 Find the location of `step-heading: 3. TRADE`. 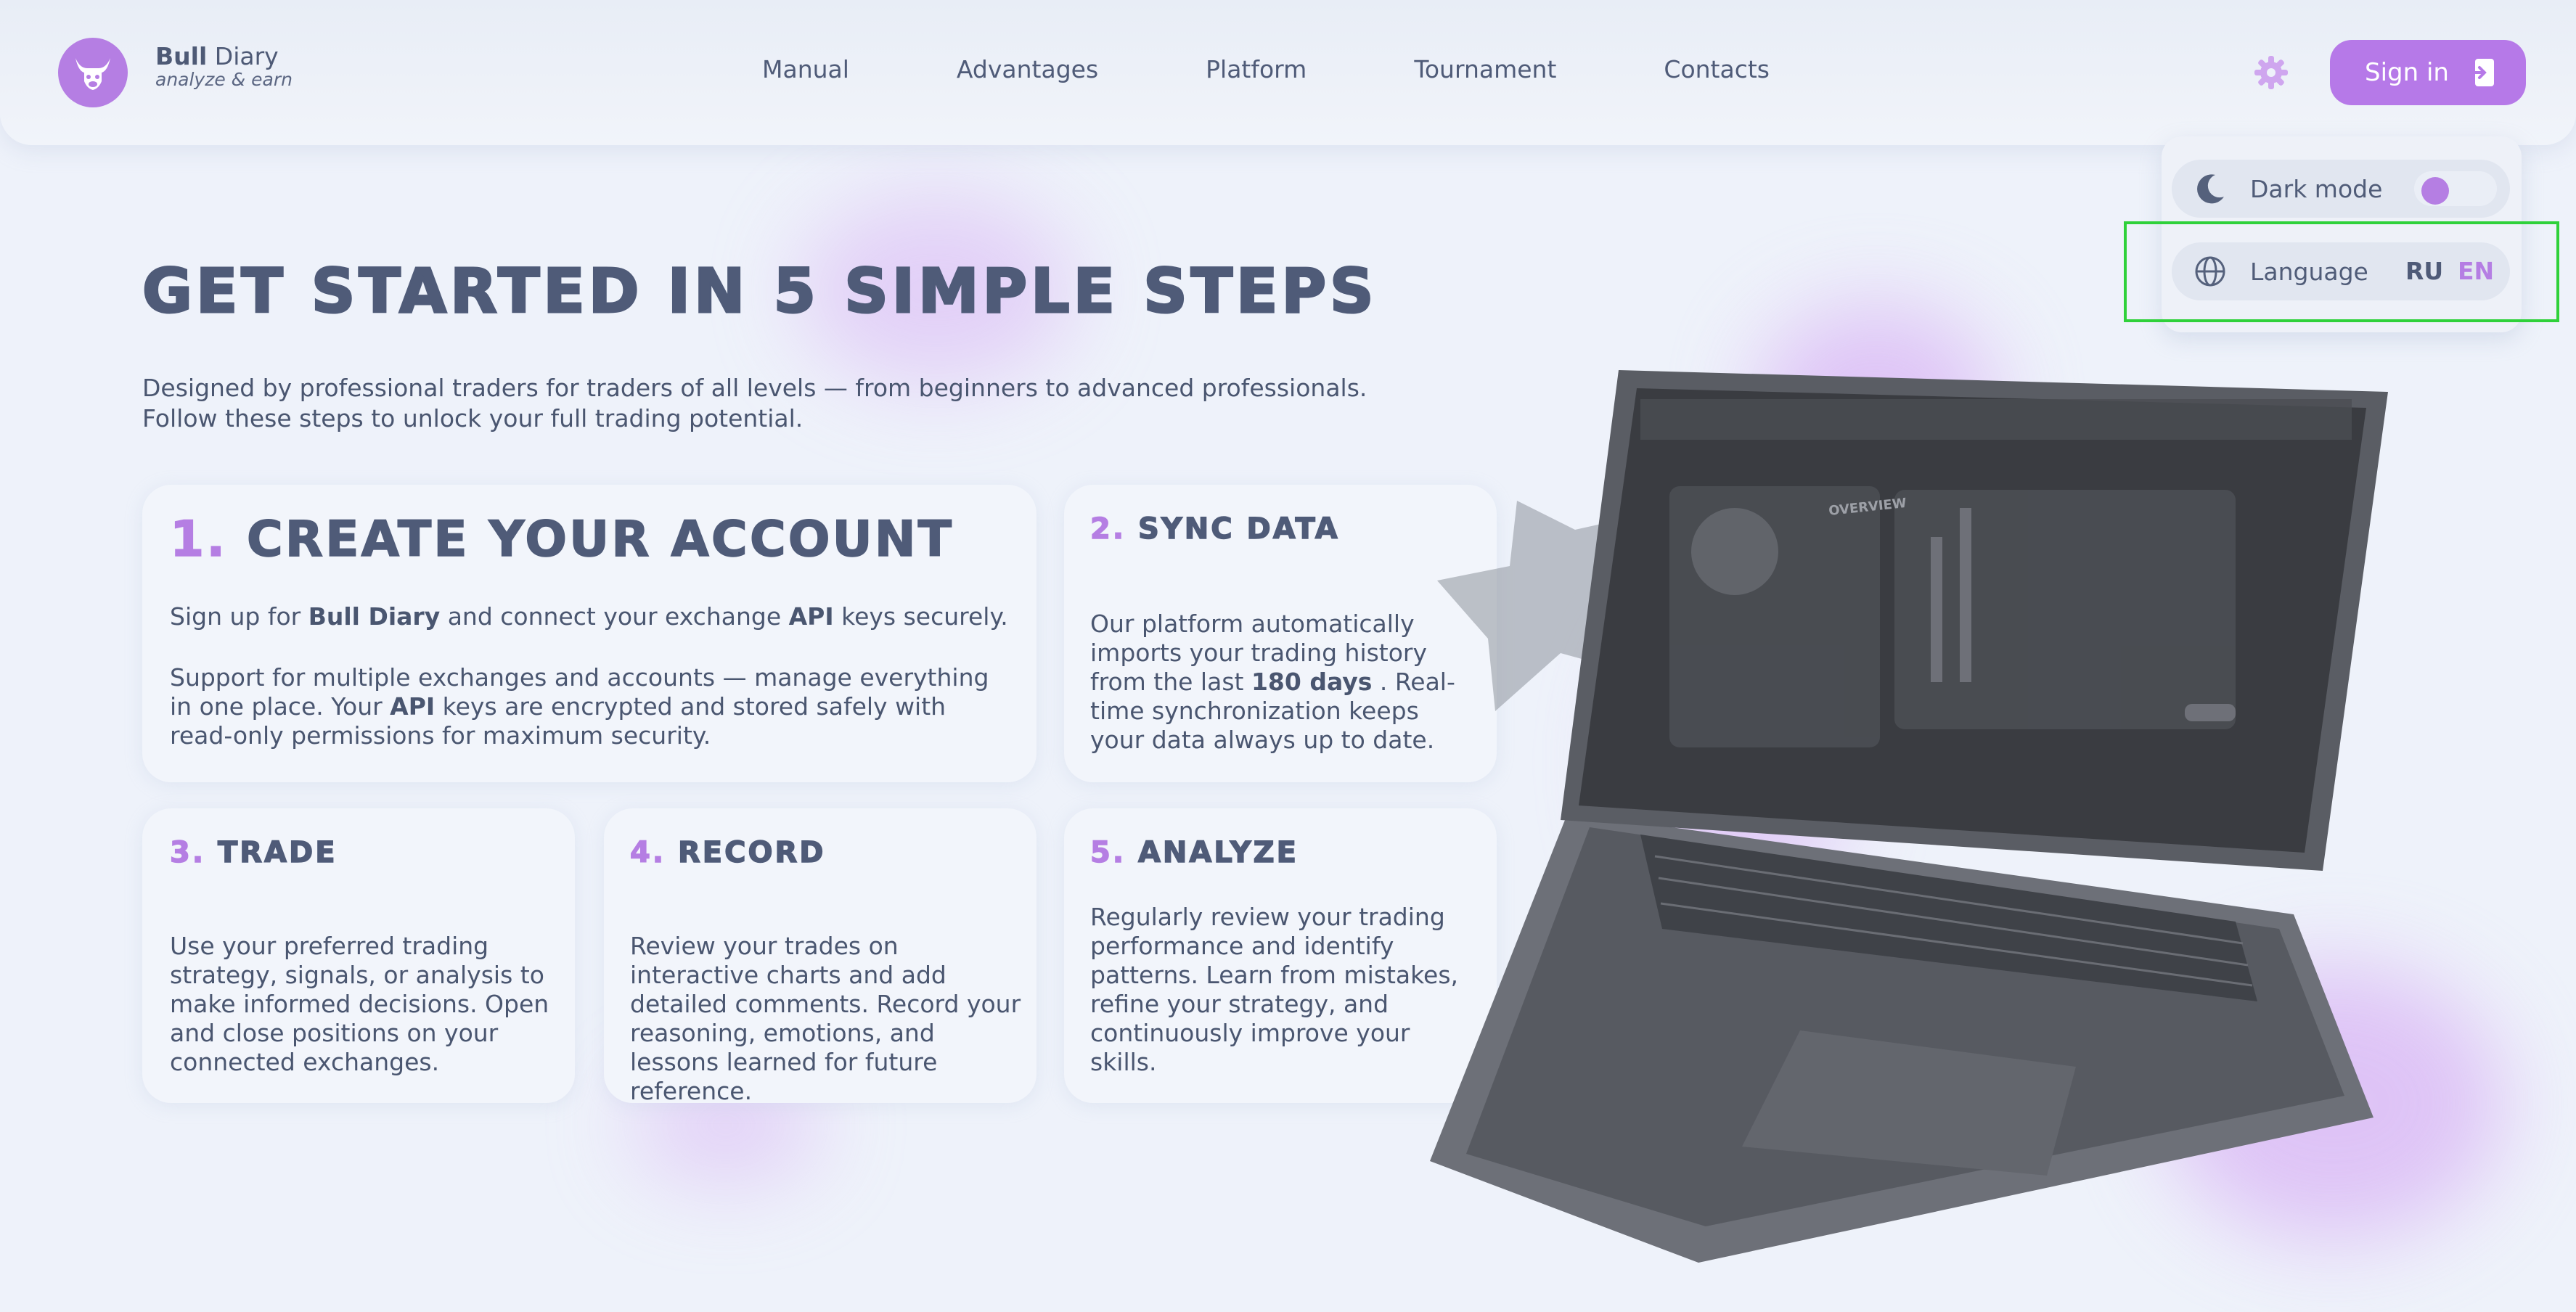

step-heading: 3. TRADE is located at coordinates (254, 852).